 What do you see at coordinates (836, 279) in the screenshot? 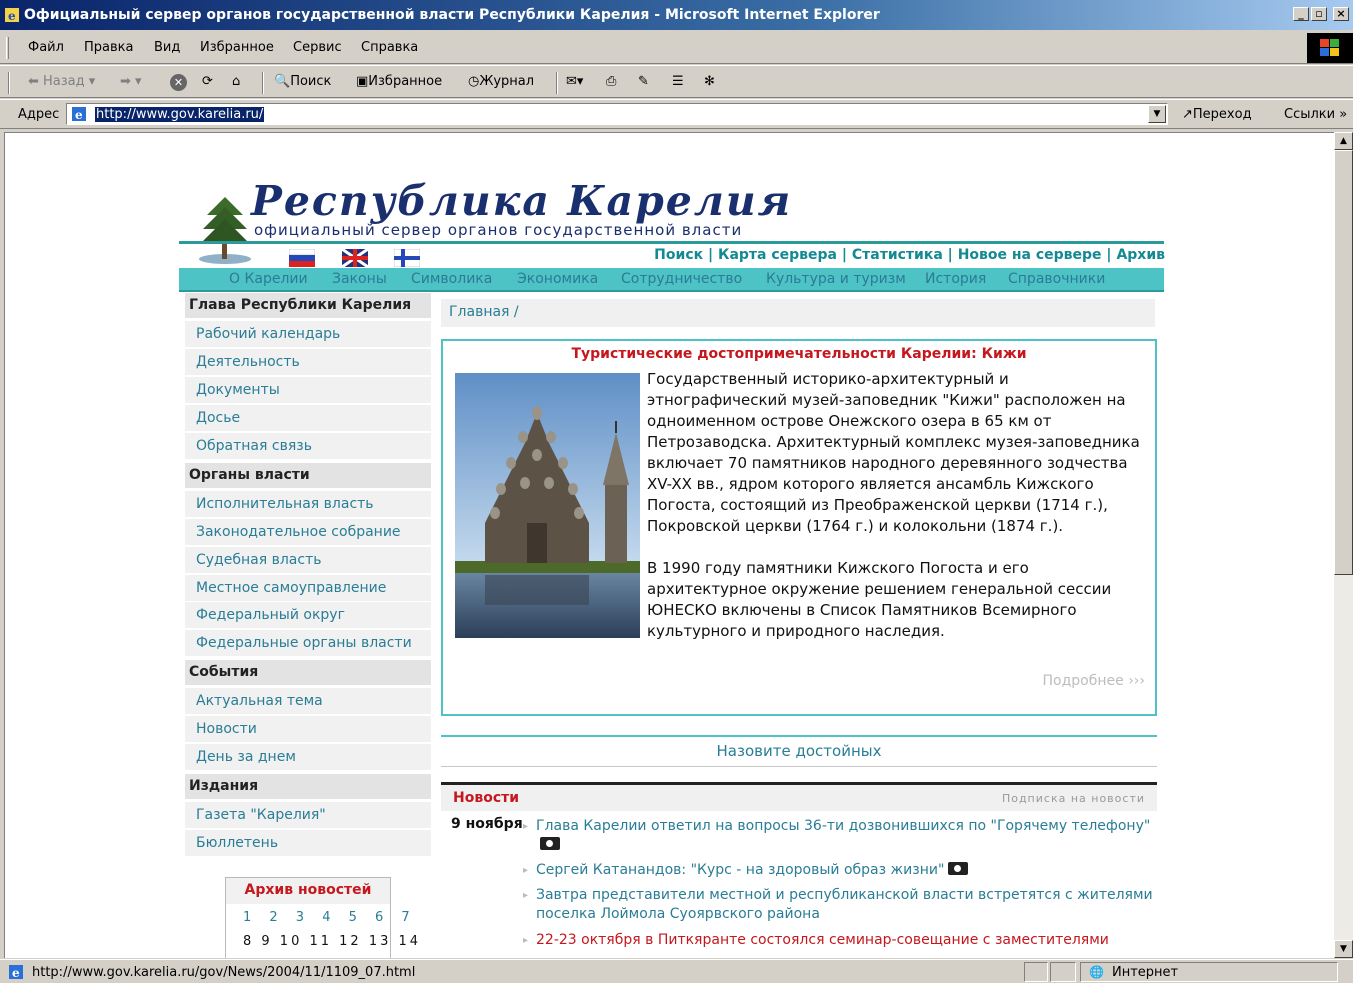
I see `nav-culture: Культура и туризм` at bounding box center [836, 279].